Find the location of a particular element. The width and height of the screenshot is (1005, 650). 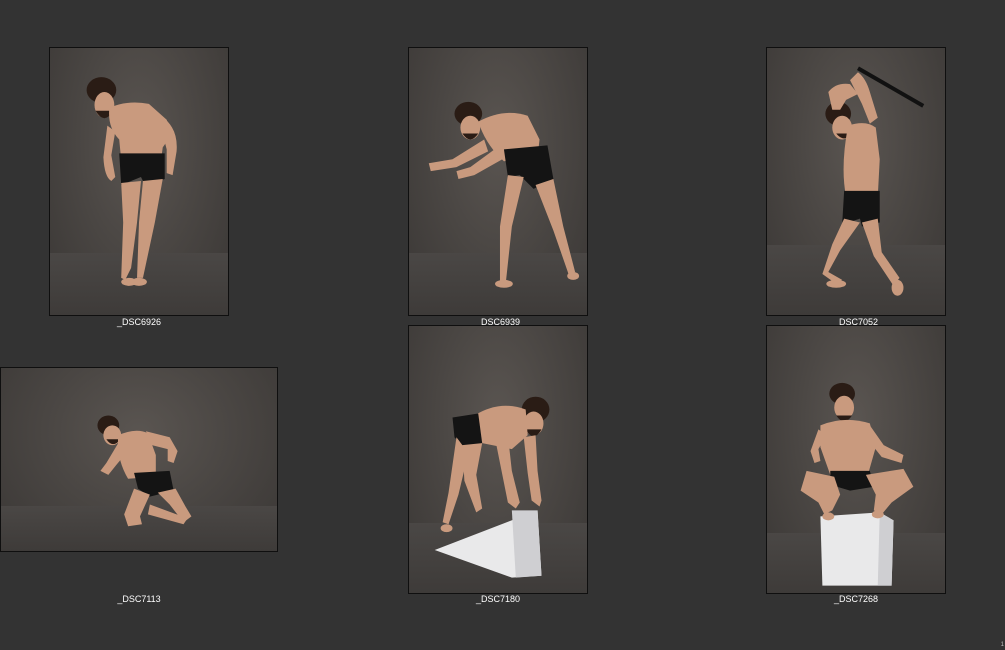

figure-swinging-sword is located at coordinates (873, 181).